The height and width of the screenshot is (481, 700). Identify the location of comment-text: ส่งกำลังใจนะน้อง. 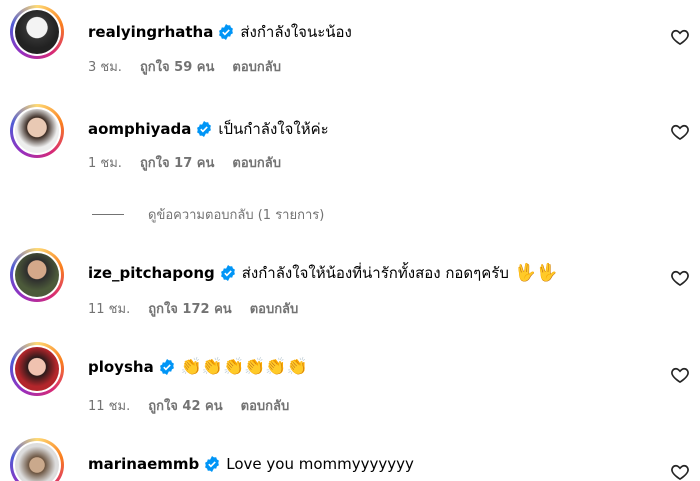
(296, 32).